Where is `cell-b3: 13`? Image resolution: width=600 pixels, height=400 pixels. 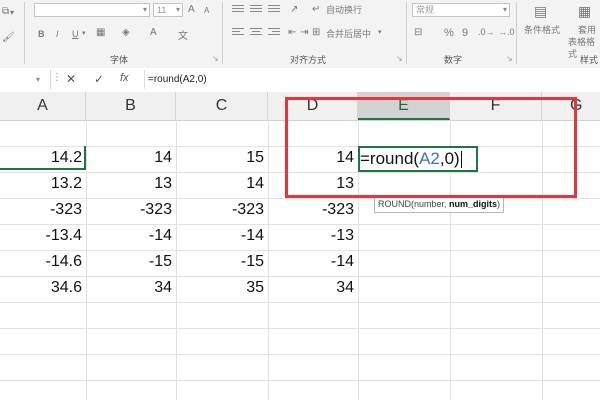 cell-b3: 13 is located at coordinates (131, 184).